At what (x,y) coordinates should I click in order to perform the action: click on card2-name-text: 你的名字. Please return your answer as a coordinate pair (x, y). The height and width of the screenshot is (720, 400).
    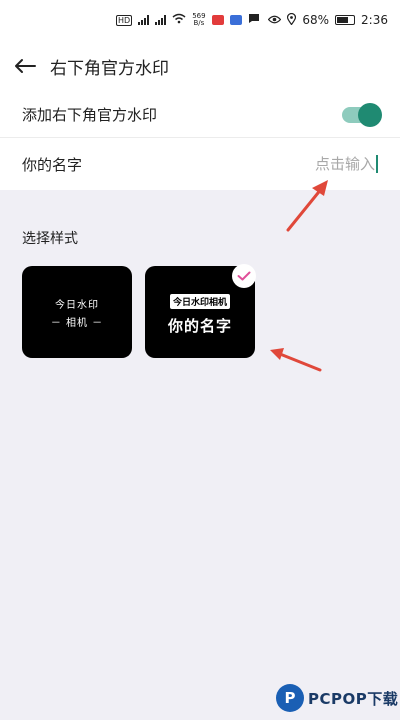
    Looking at the image, I should click on (199, 326).